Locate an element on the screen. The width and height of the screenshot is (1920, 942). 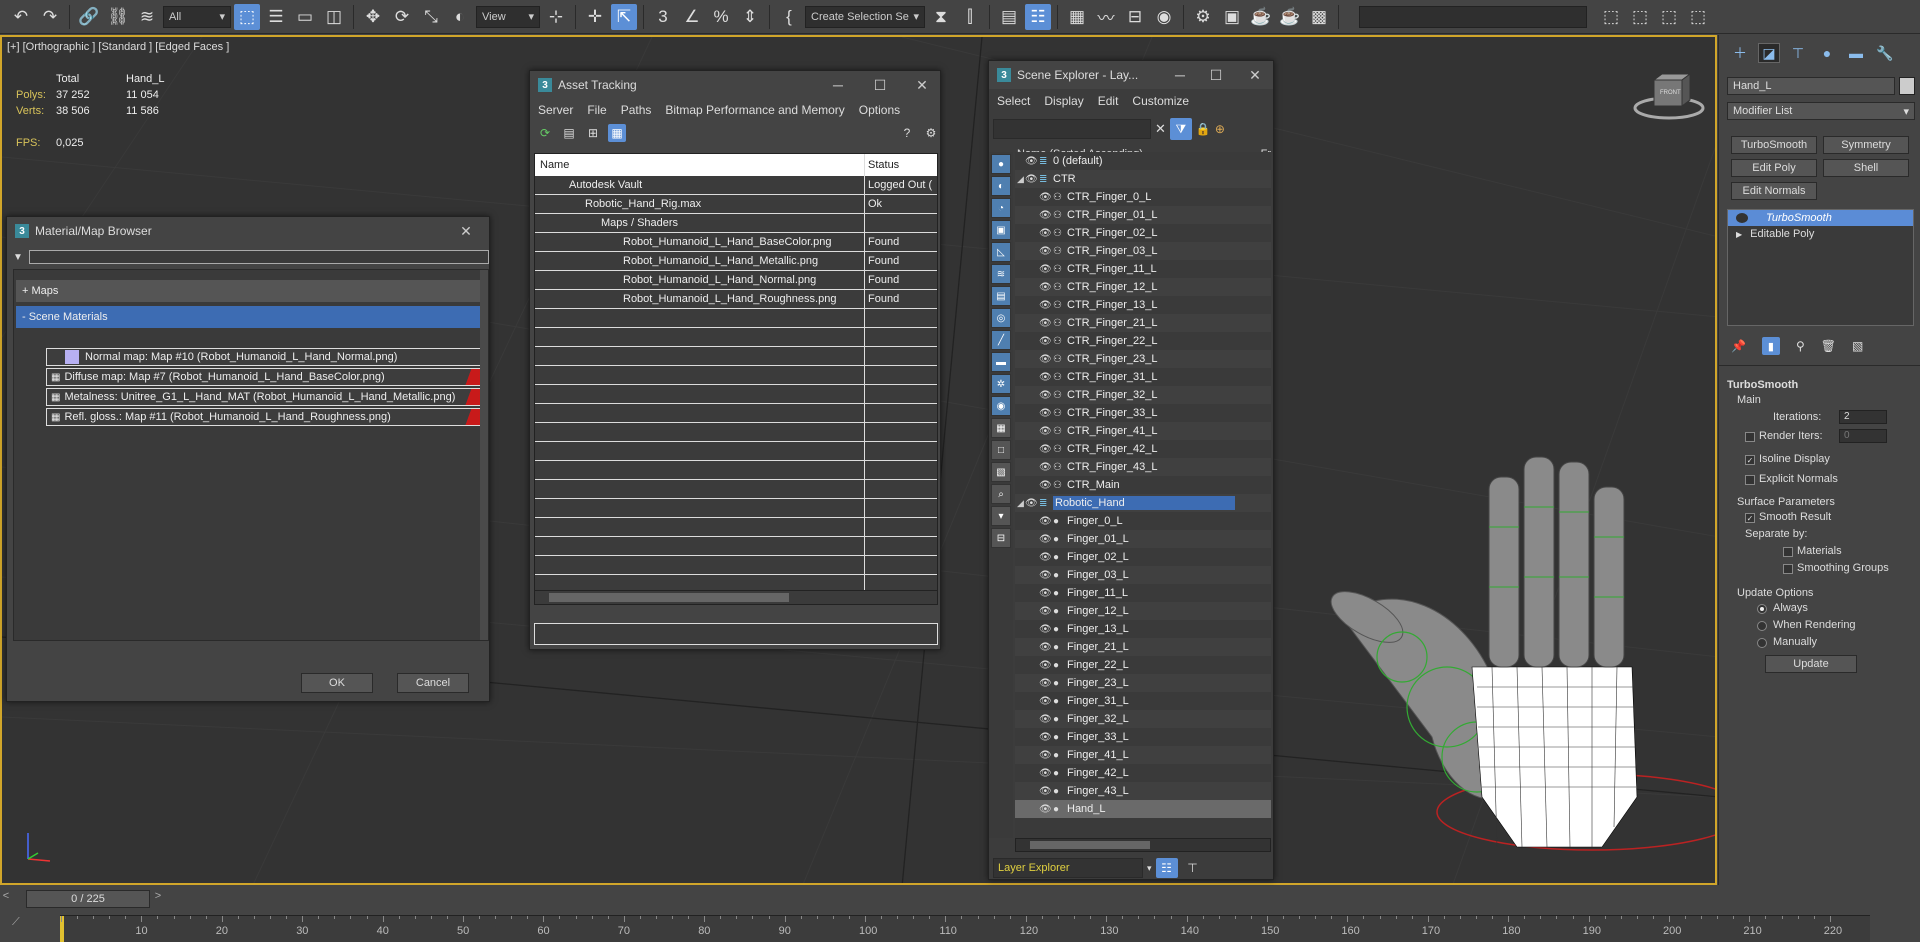
percent-snap-icon: % is located at coordinates (721, 17).